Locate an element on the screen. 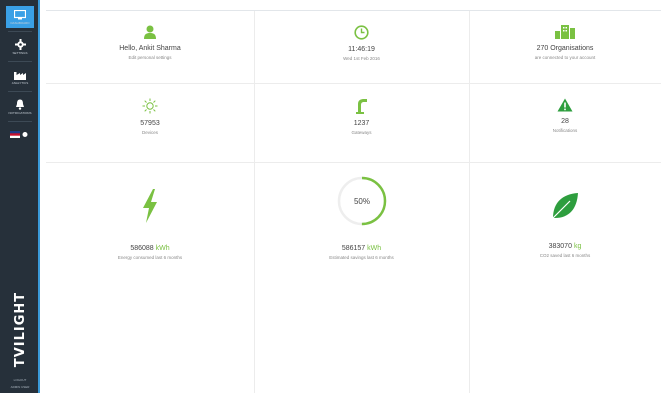 Image resolution: width=661 pixels, height=393 pixels. energy-unit: kWh is located at coordinates (162, 248).